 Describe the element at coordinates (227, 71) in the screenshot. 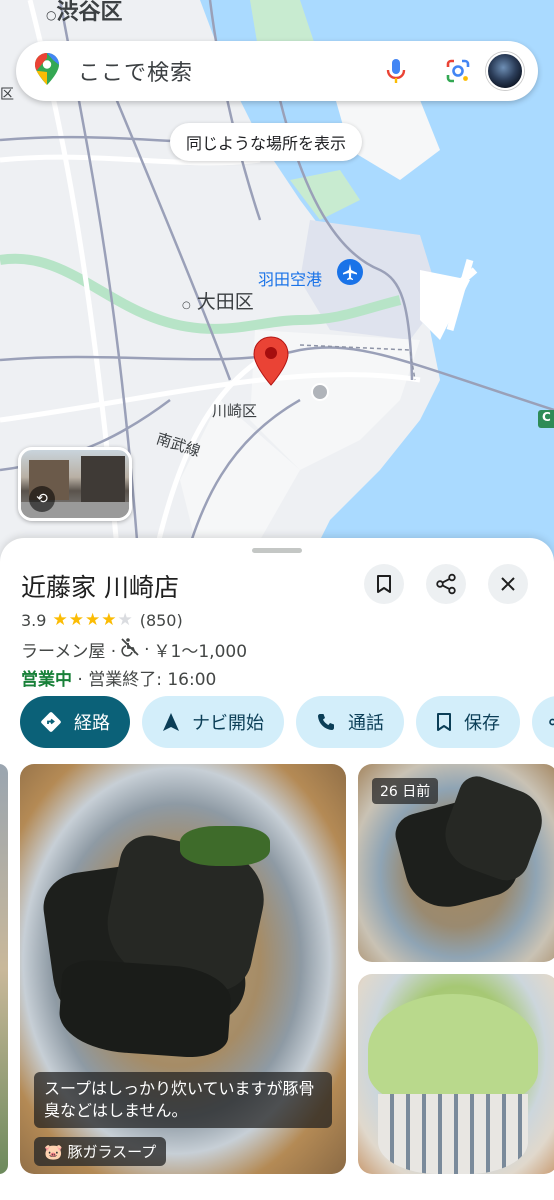

I see `search-input: ここで検索` at that location.